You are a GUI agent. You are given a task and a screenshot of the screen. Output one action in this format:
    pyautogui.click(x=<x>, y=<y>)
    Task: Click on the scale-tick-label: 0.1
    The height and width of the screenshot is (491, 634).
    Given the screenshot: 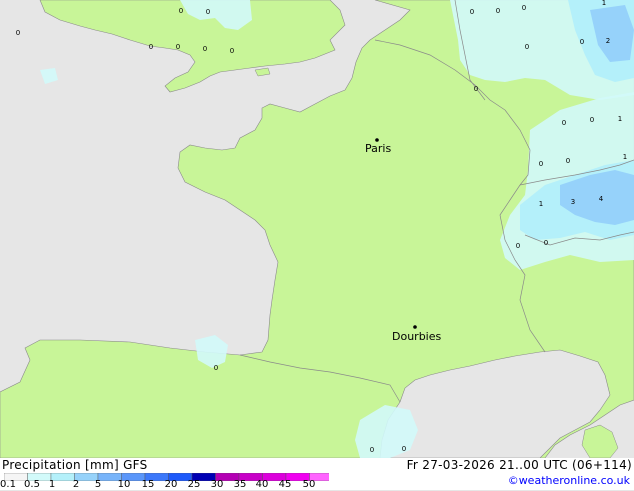 What is the action you would take?
    pyautogui.click(x=8, y=484)
    